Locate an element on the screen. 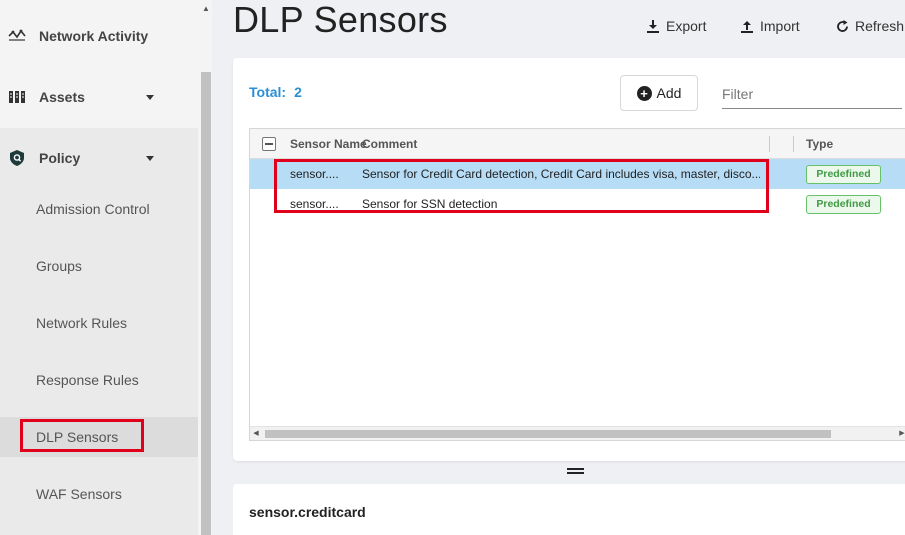 The width and height of the screenshot is (905, 535). column-header-sensor-name: Sensor Name is located at coordinates (328, 144).